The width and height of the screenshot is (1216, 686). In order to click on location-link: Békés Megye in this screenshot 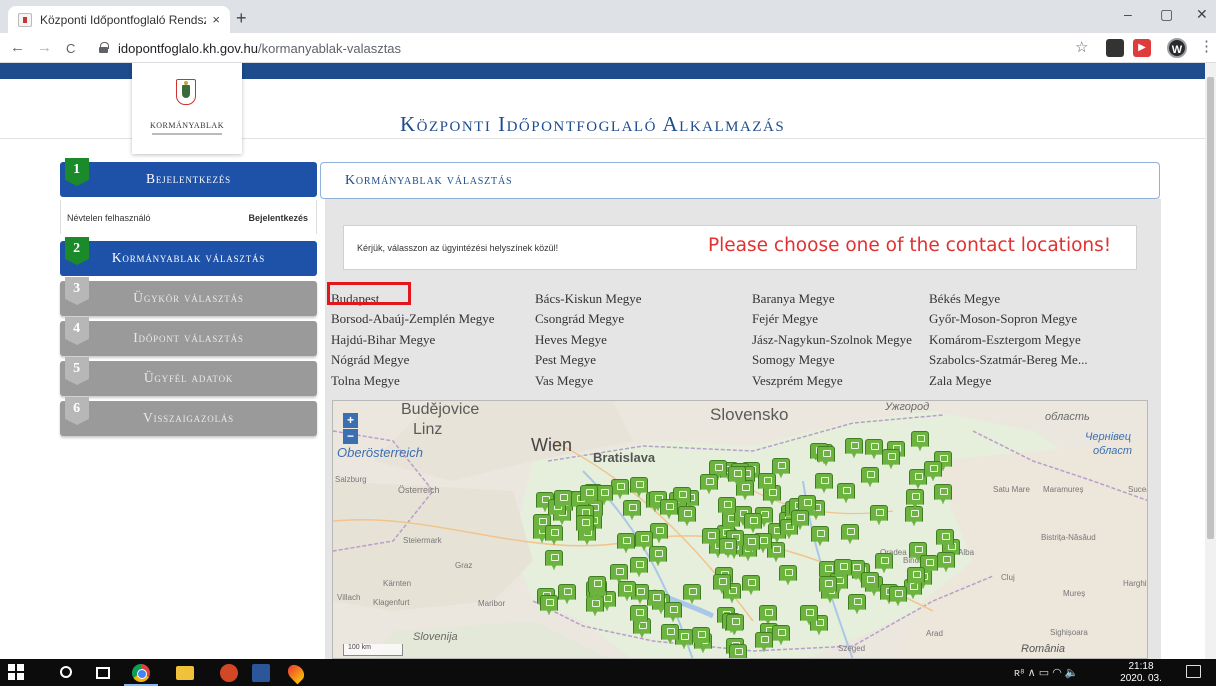, I will do `click(964, 299)`.